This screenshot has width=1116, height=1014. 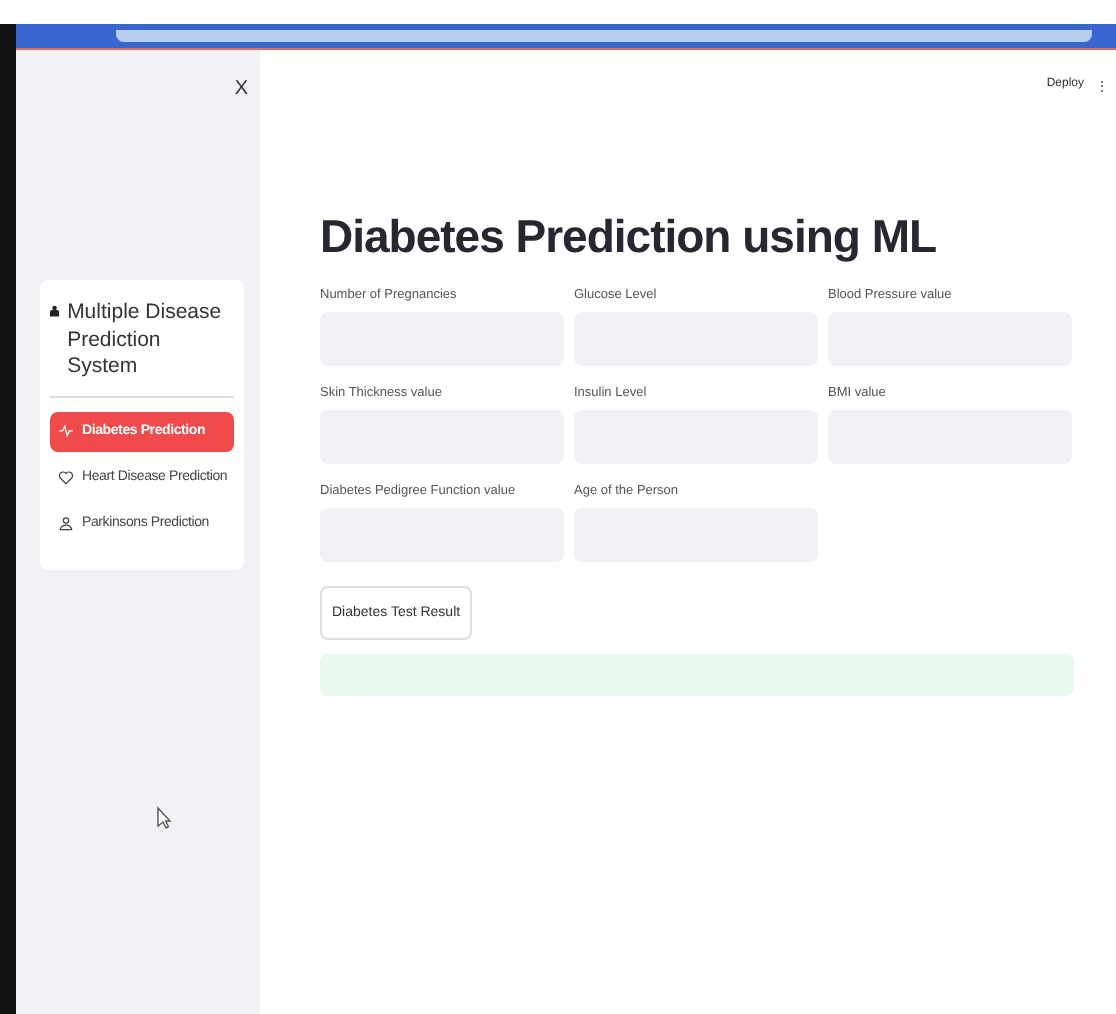 I want to click on pulse-icon, so click(x=66, y=431).